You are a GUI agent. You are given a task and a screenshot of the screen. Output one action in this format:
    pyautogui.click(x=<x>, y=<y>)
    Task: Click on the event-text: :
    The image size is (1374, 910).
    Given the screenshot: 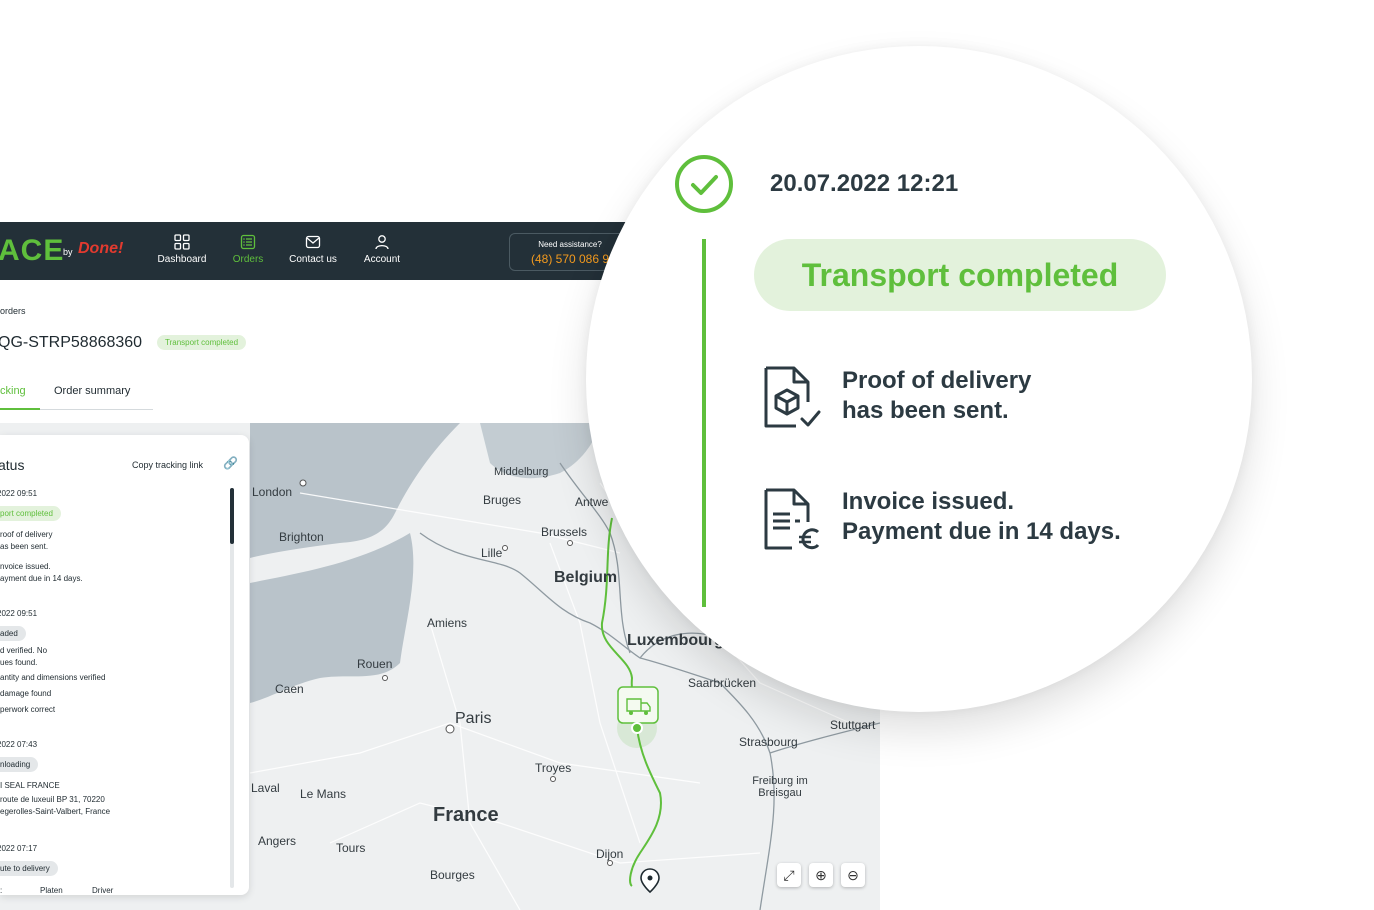 What is the action you would take?
    pyautogui.click(x=1, y=890)
    